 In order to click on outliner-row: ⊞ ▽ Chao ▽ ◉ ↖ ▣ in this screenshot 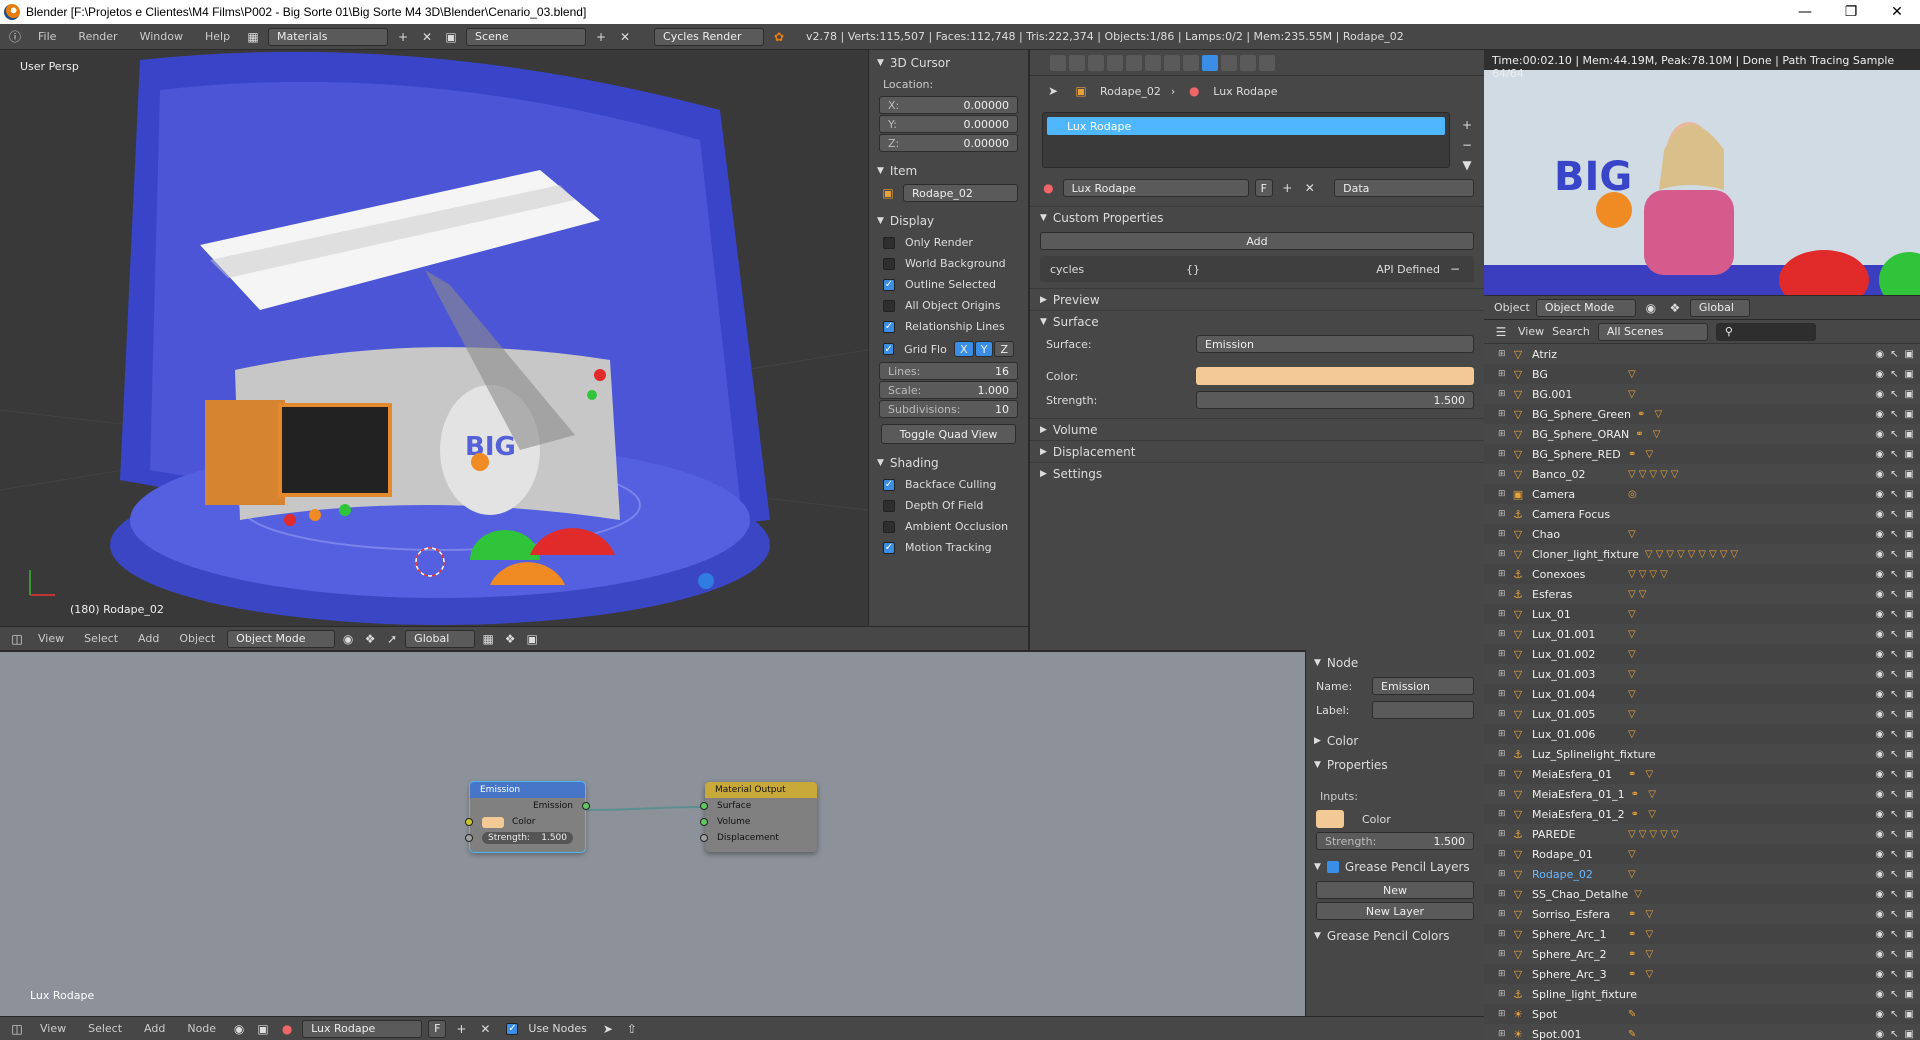, I will do `click(1702, 534)`.